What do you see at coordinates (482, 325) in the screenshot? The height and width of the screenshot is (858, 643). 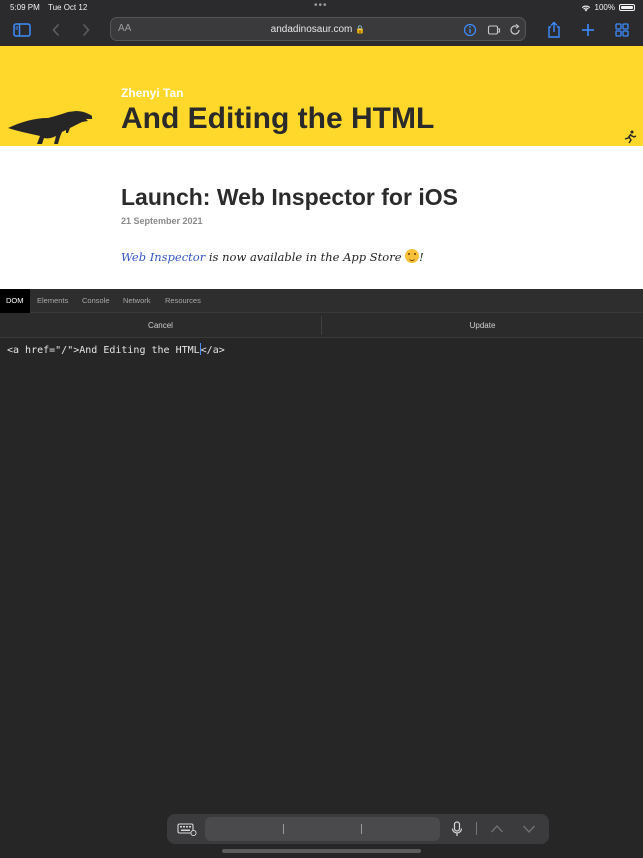 I see `update-button: Update` at bounding box center [482, 325].